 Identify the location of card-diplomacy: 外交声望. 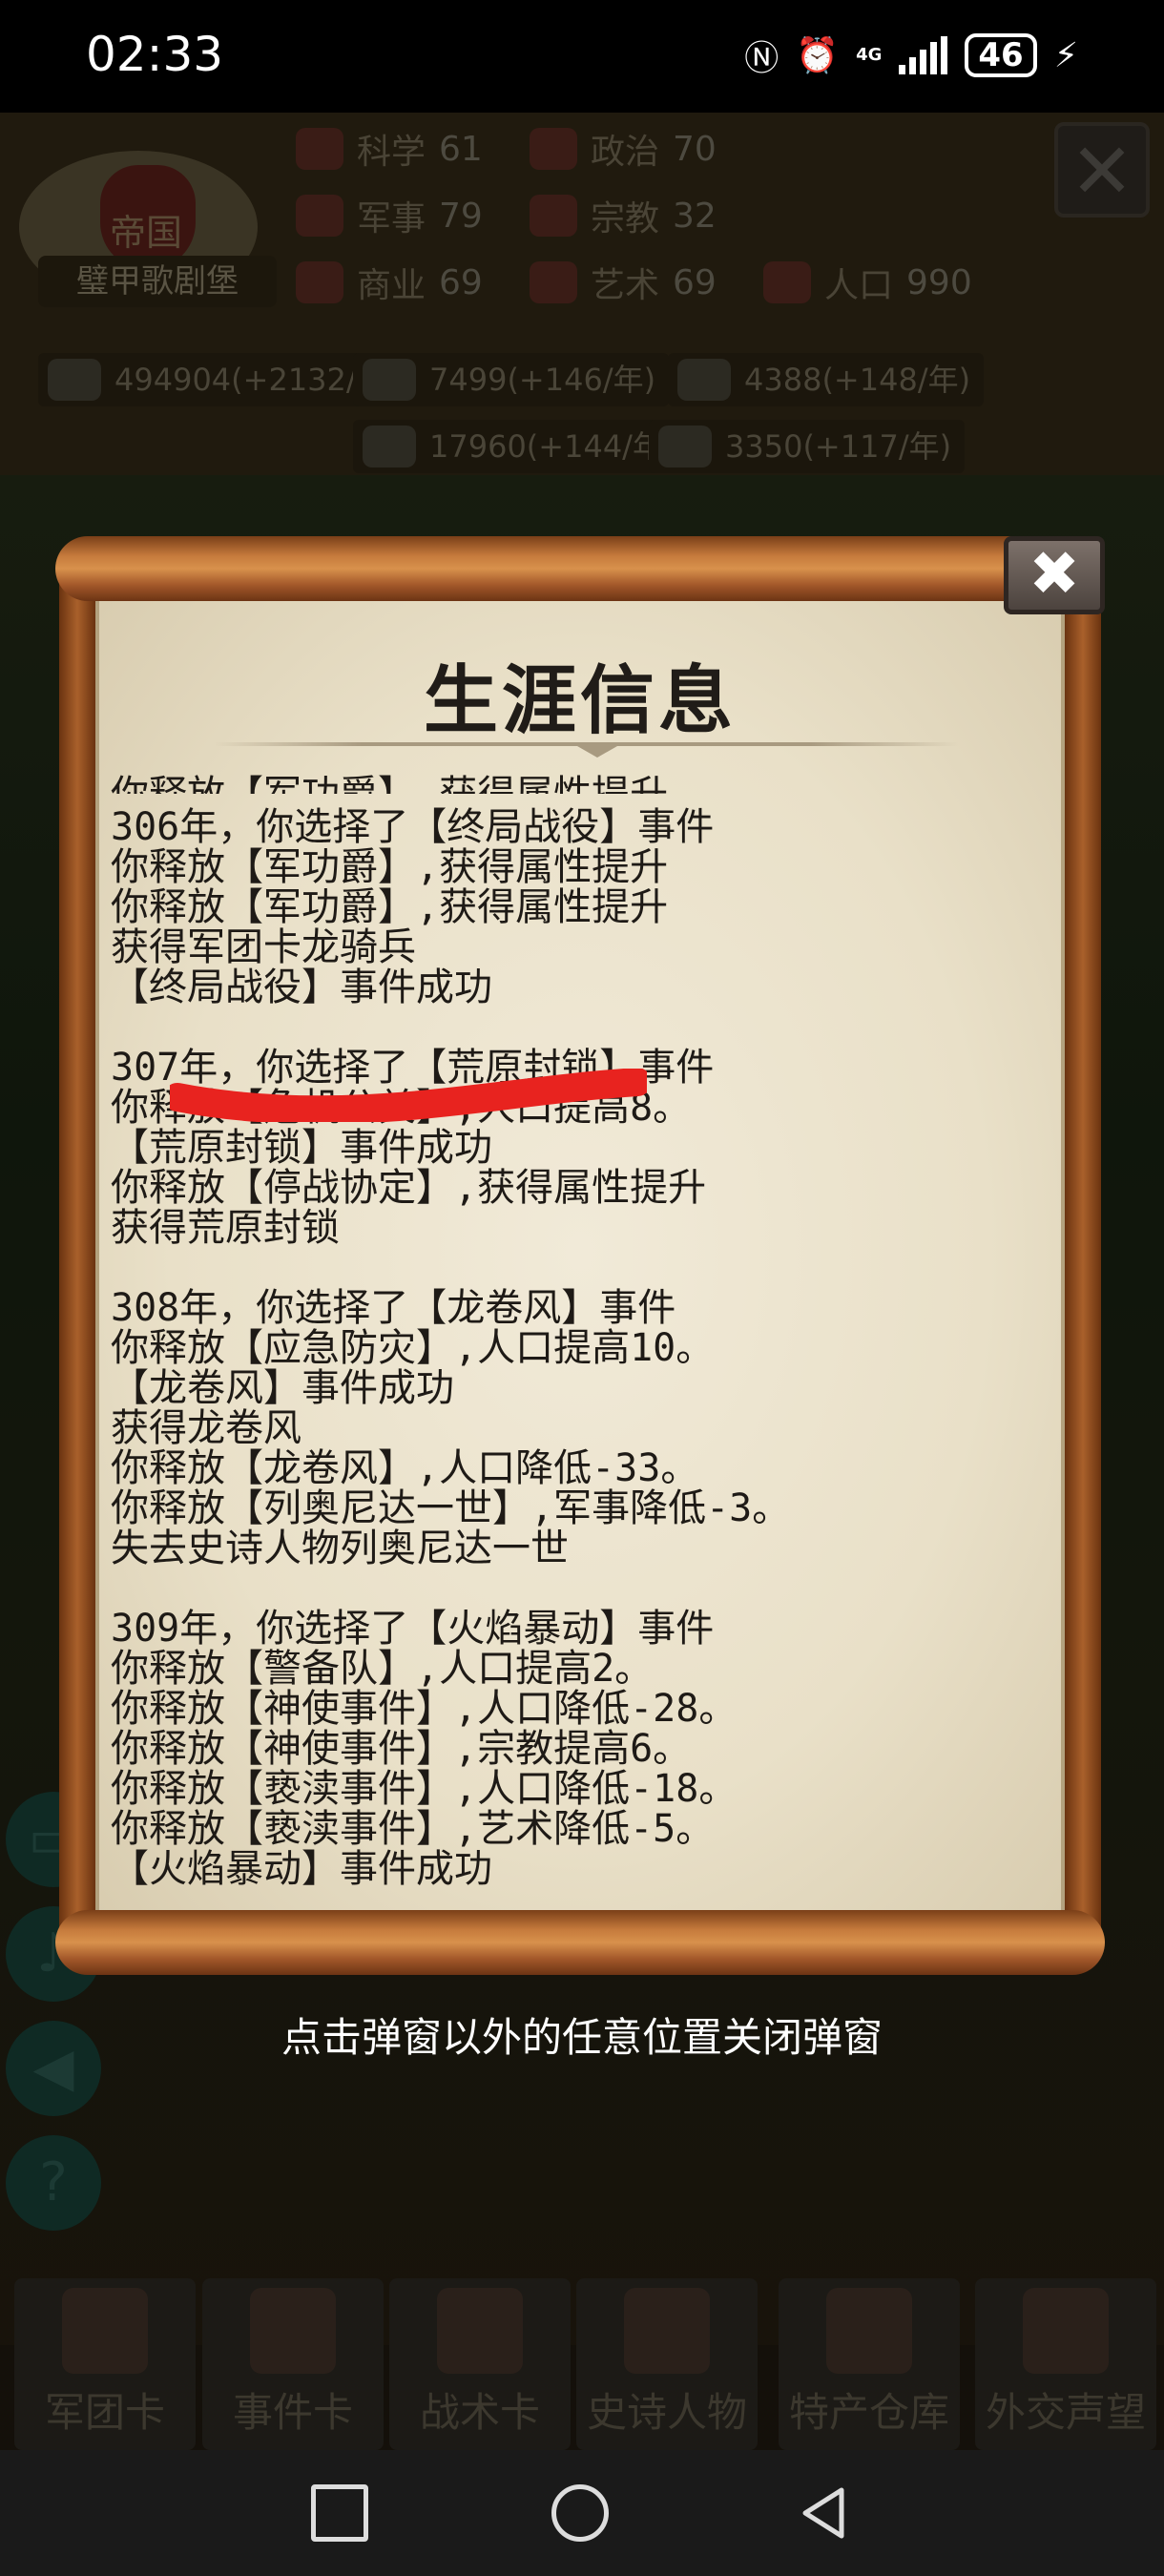
(1065, 2364).